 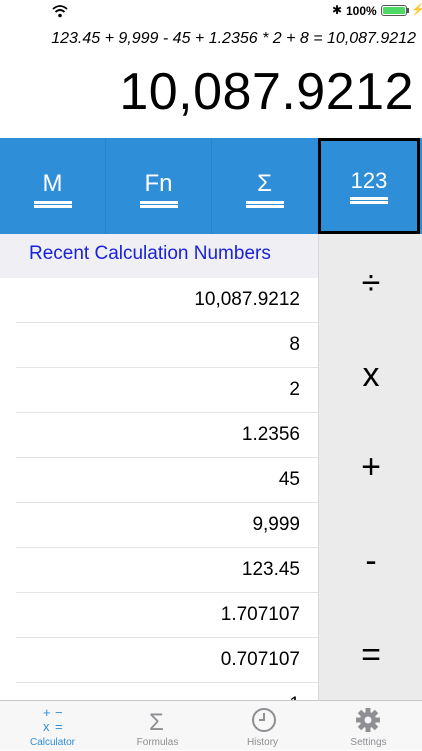 I want to click on add-button: +, so click(x=370, y=467).